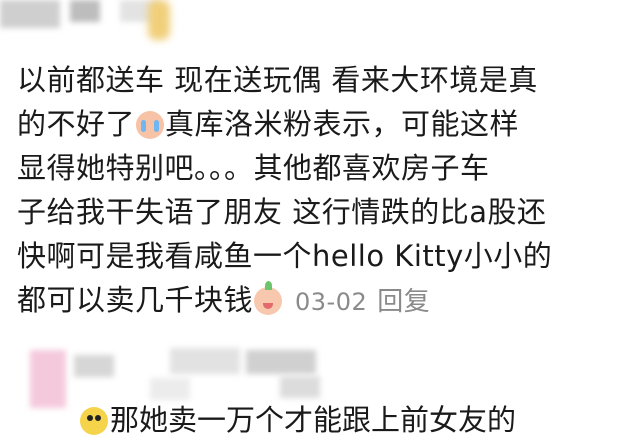 The height and width of the screenshot is (442, 640). What do you see at coordinates (268, 298) in the screenshot?
I see `peach-face-icon` at bounding box center [268, 298].